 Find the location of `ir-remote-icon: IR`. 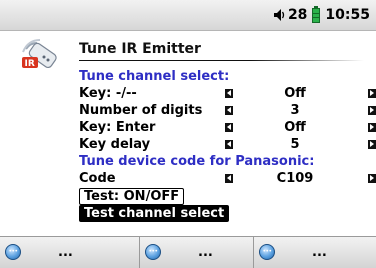

ir-remote-icon: IR is located at coordinates (40, 57).